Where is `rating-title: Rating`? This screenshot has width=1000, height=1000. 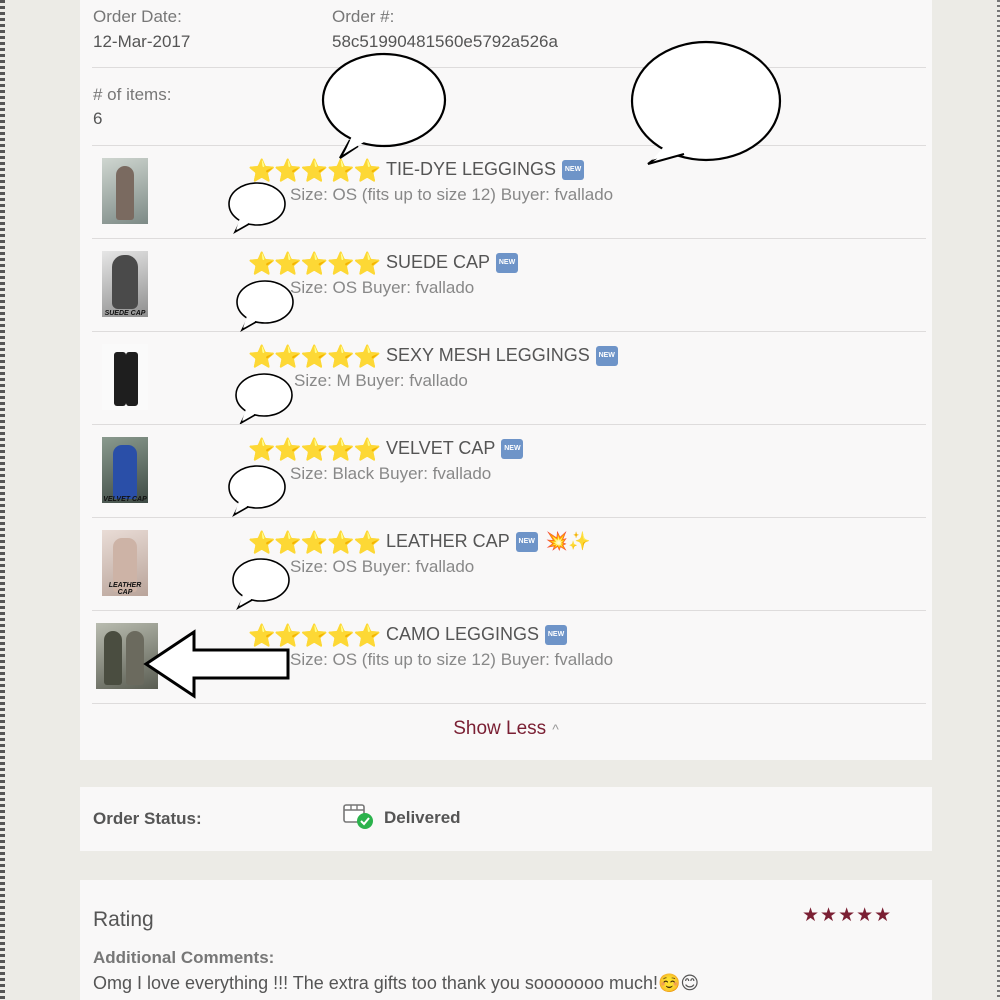 rating-title: Rating is located at coordinates (123, 919).